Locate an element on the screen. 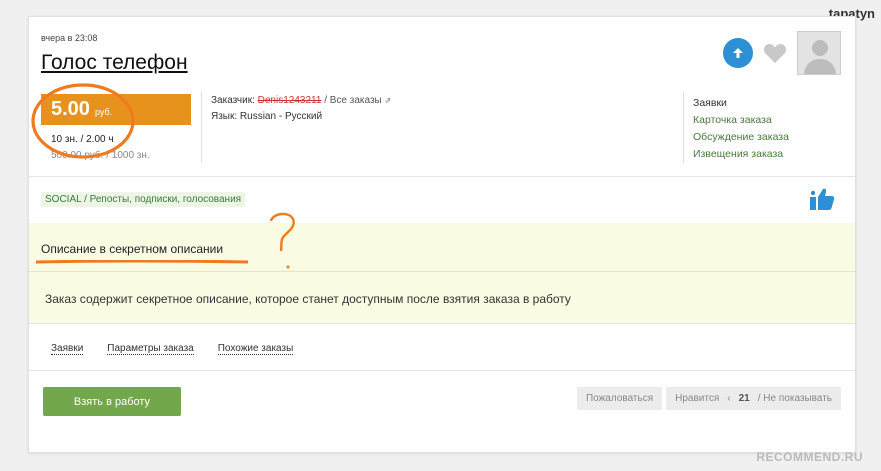 This screenshot has width=881, height=471. hand-drawn-question-mark is located at coordinates (282, 240).